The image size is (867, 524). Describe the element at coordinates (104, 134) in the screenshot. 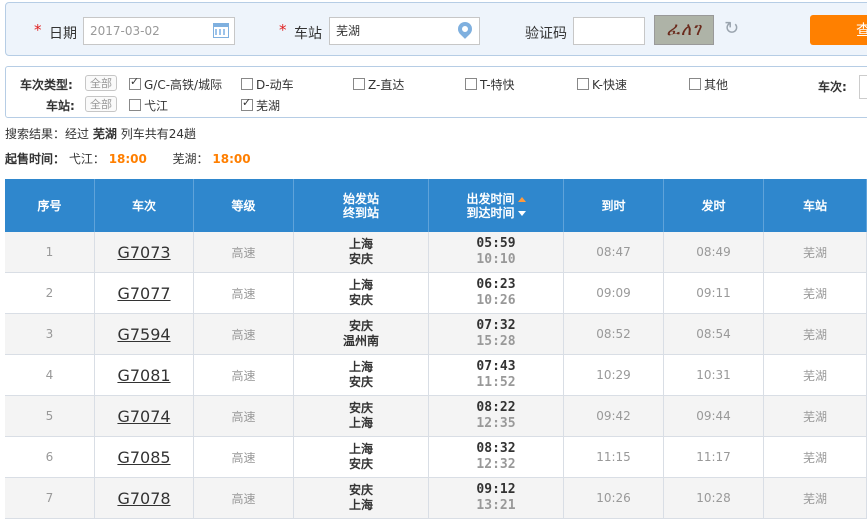

I see `summary-station: 芜湖` at that location.